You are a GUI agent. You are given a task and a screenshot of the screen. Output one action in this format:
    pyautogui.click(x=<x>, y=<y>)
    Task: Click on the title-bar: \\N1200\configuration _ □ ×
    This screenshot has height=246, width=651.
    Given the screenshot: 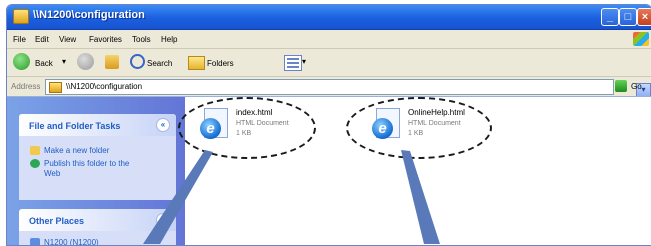 What is the action you would take?
    pyautogui.click(x=329, y=17)
    